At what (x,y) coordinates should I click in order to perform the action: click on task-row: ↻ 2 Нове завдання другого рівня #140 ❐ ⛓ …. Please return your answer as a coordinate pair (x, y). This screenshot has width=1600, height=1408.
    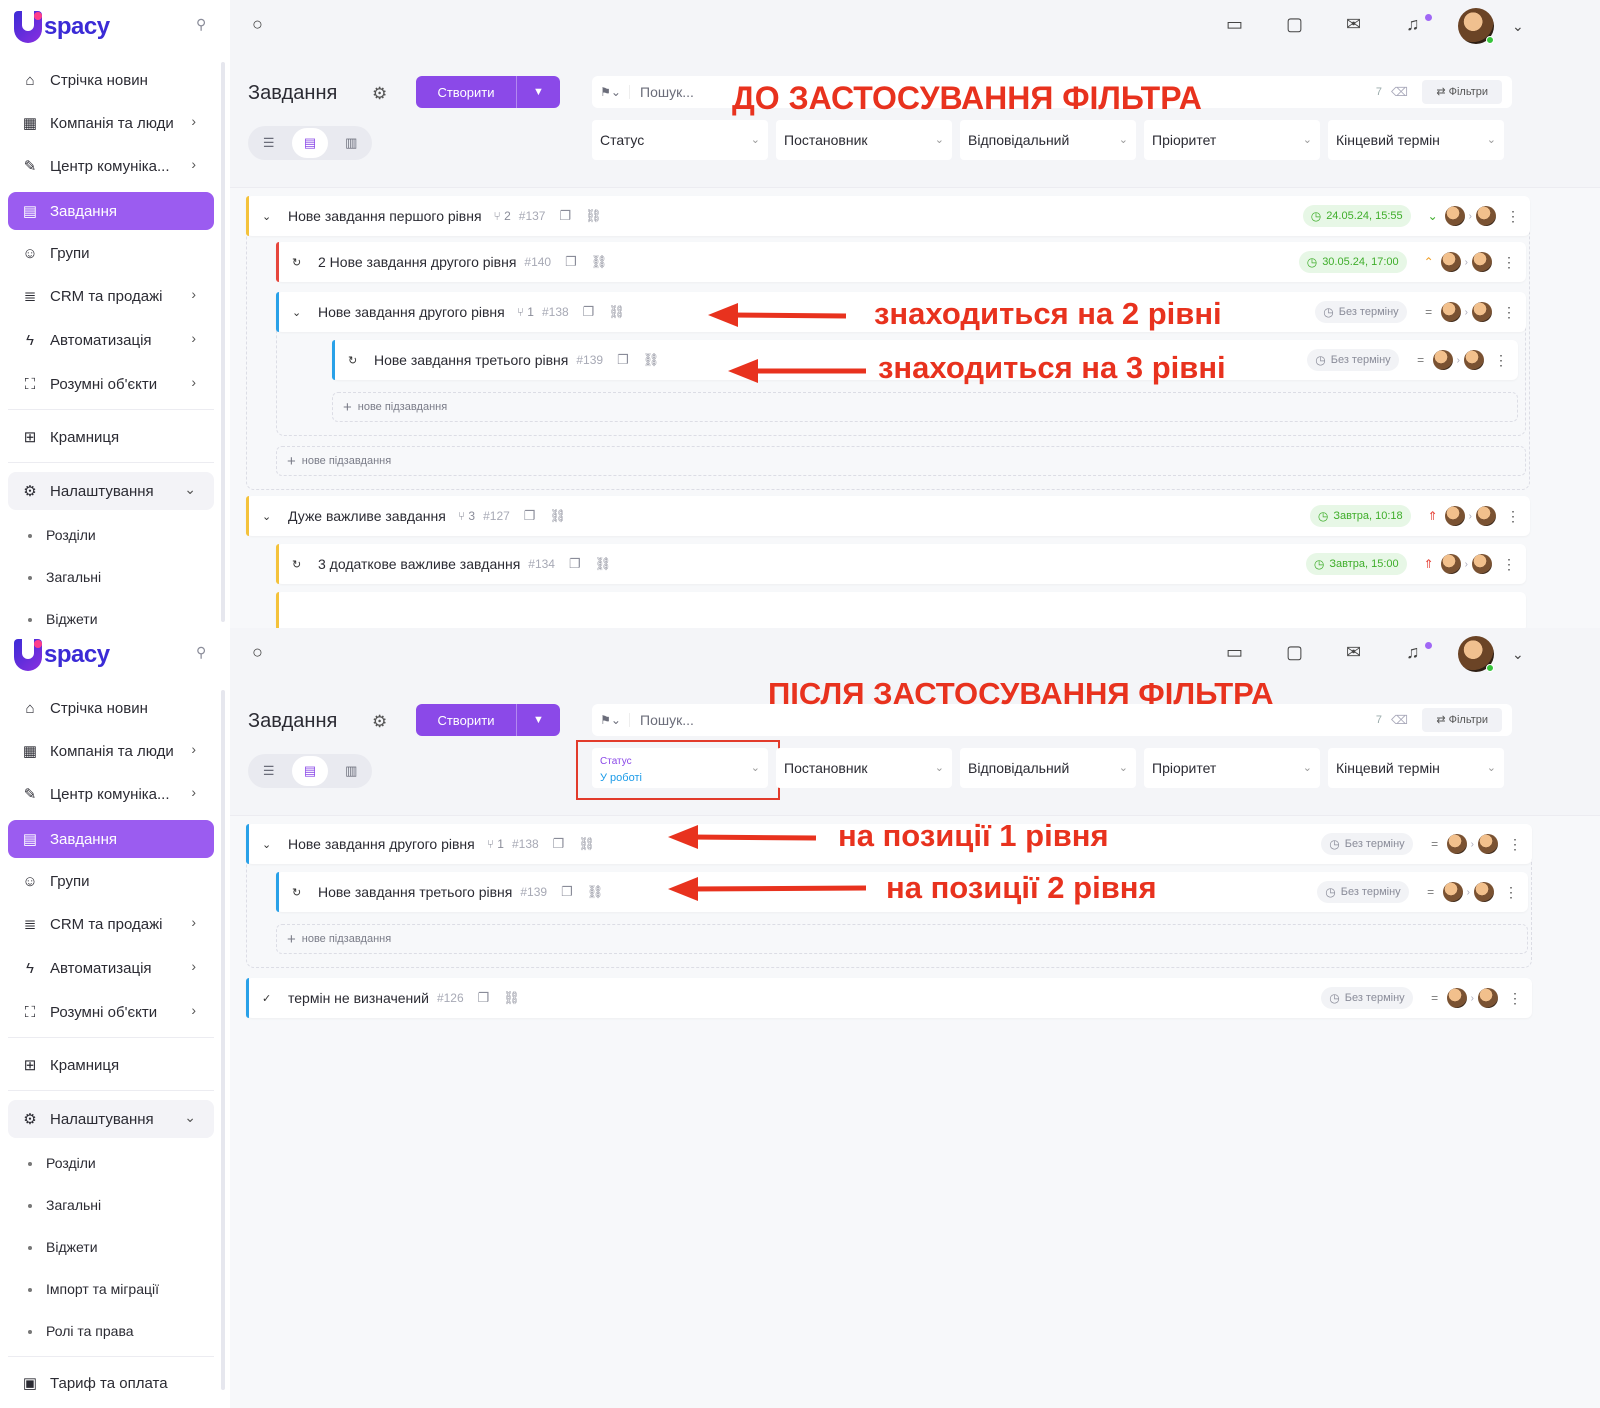
    Looking at the image, I should click on (901, 262).